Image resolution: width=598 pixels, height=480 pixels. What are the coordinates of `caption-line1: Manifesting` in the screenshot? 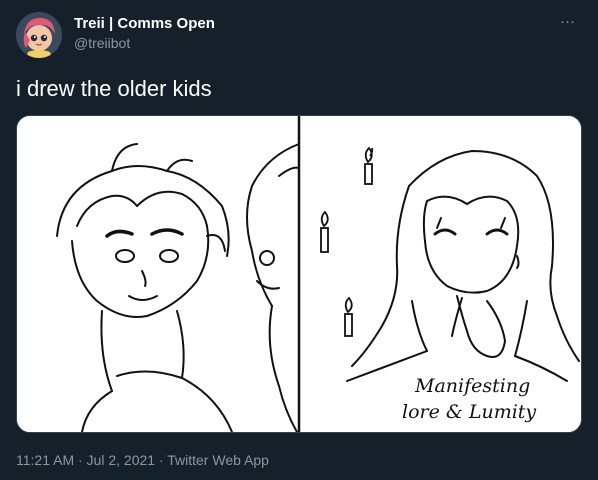 It's located at (472, 386).